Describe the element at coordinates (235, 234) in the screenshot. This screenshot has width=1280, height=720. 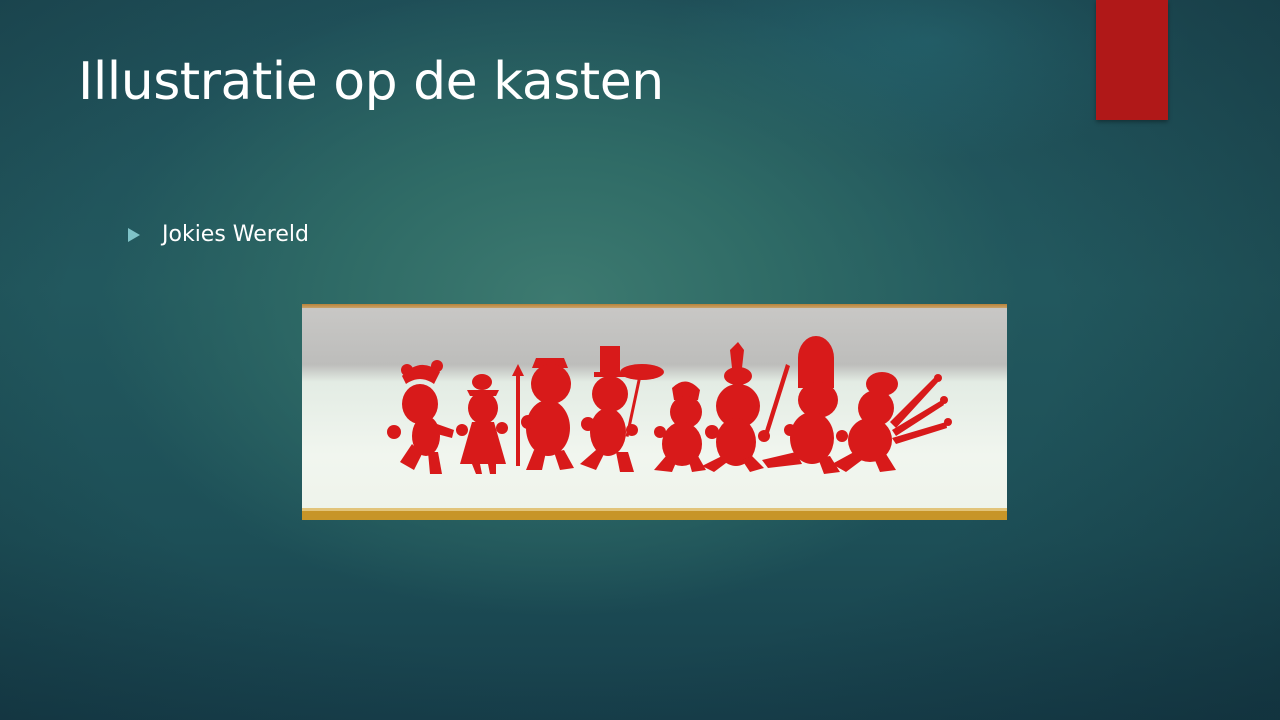
I see `bullet-text: Jokies Wereld` at that location.